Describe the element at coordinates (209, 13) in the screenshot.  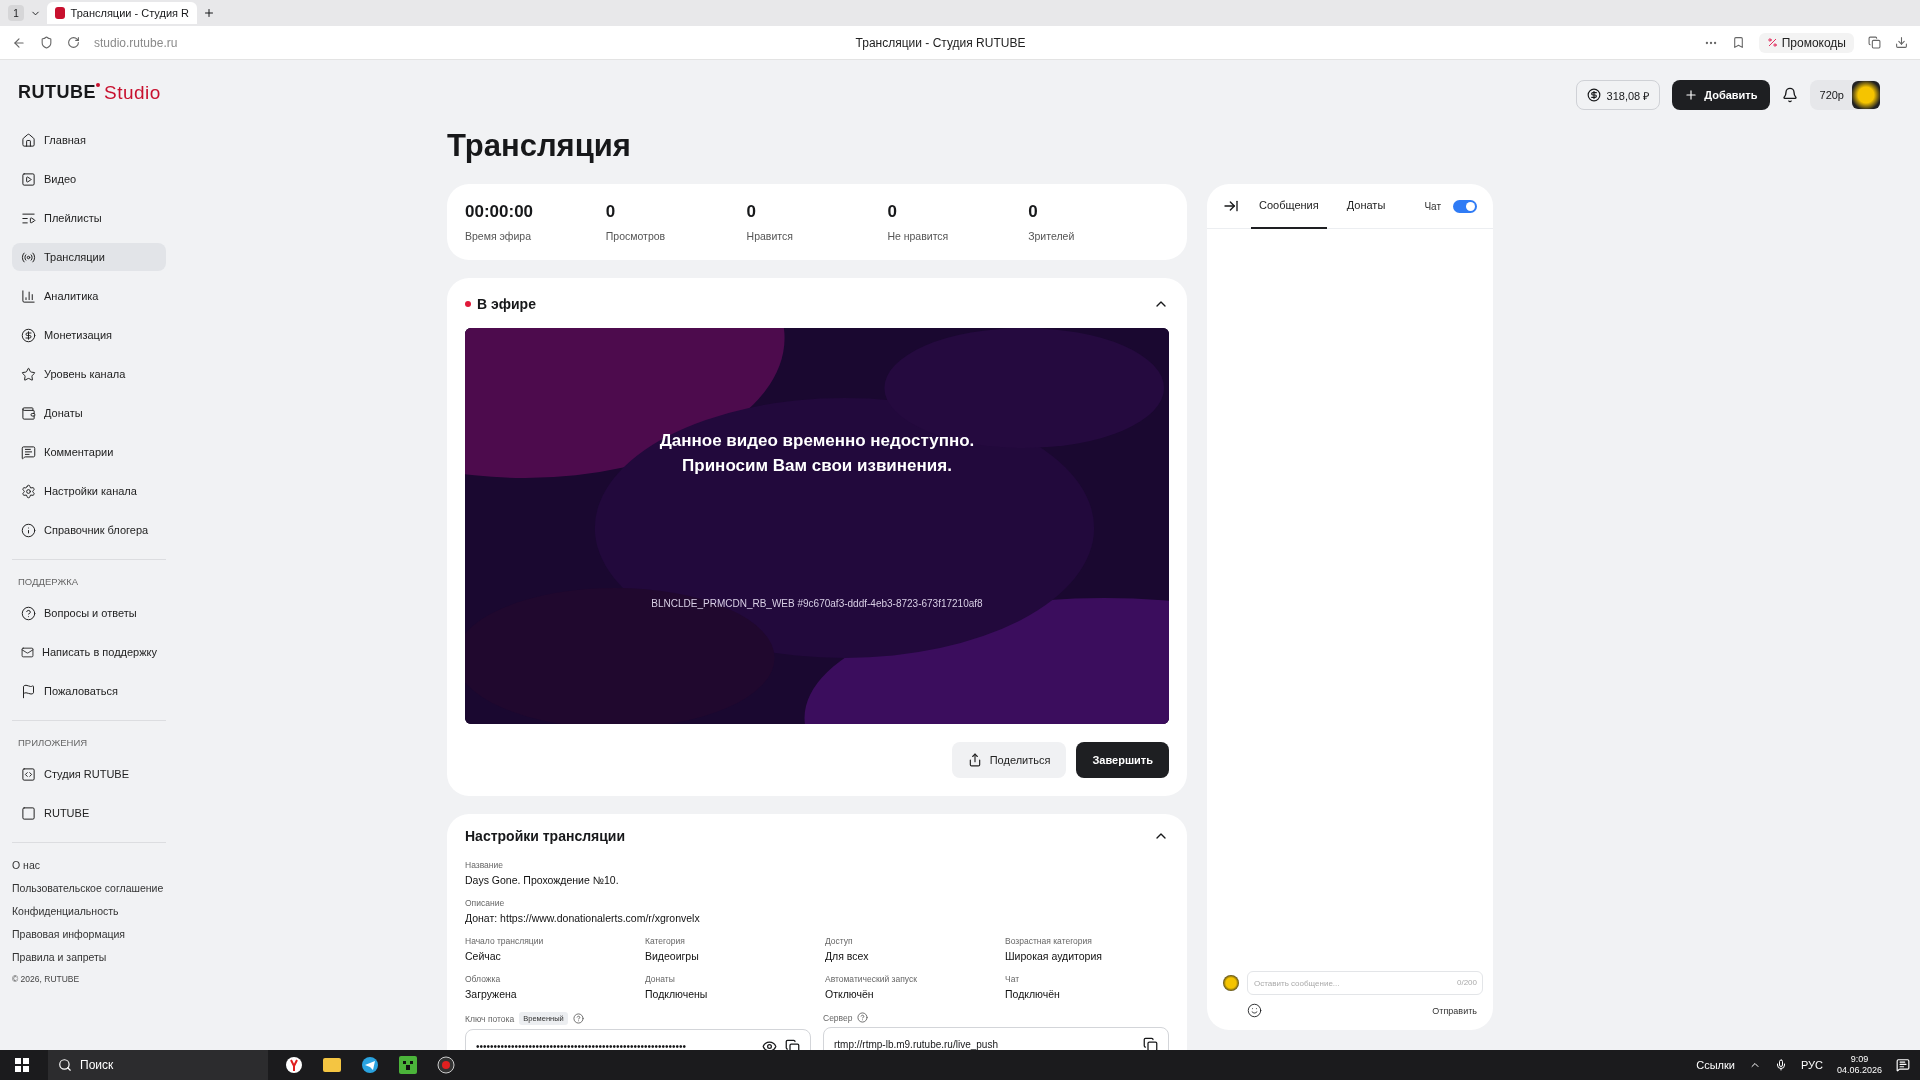
I see `new-tab-icon` at that location.